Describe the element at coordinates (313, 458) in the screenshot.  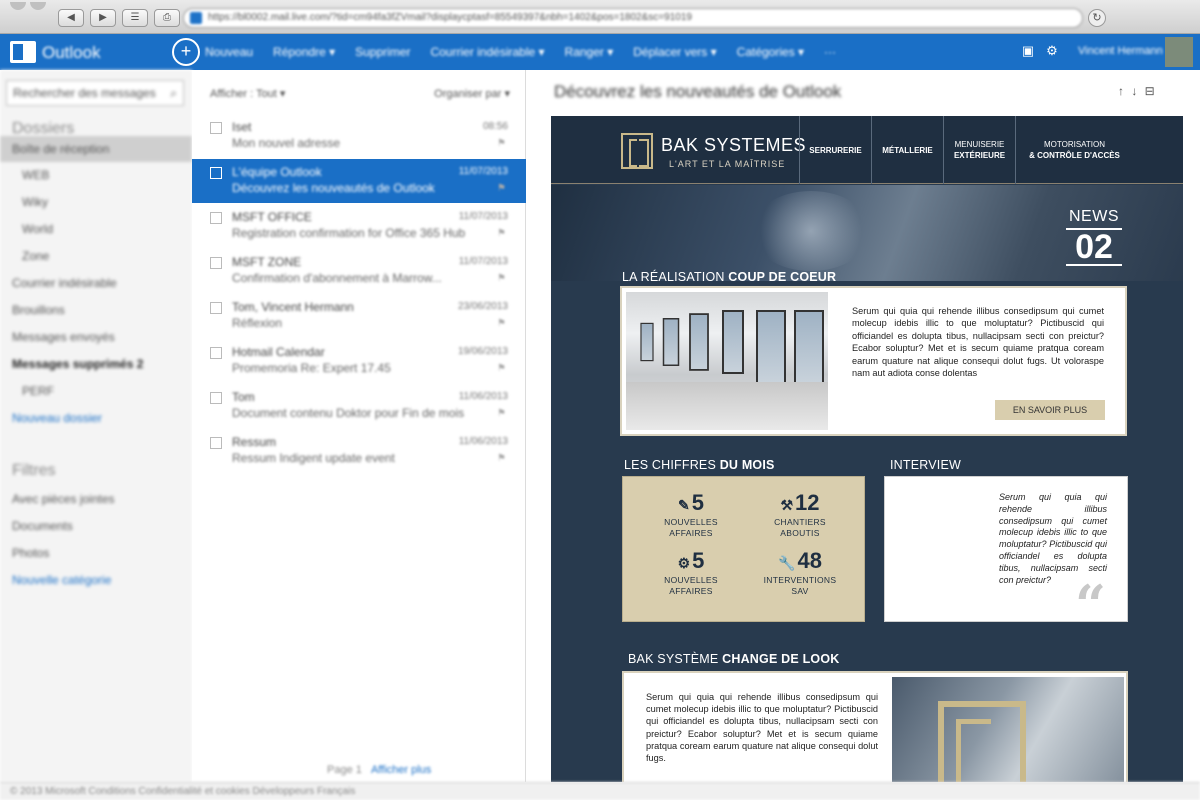
I see `message-subject-line: Ressum Indigent update event` at that location.